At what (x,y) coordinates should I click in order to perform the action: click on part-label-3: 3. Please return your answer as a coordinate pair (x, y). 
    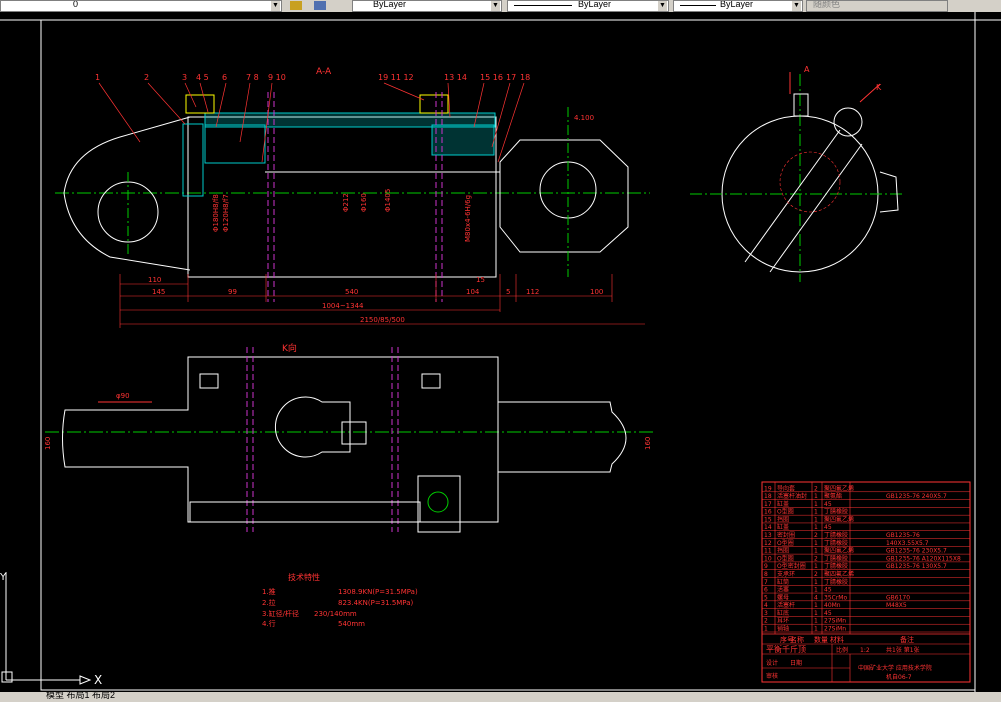
    Looking at the image, I should click on (184, 77).